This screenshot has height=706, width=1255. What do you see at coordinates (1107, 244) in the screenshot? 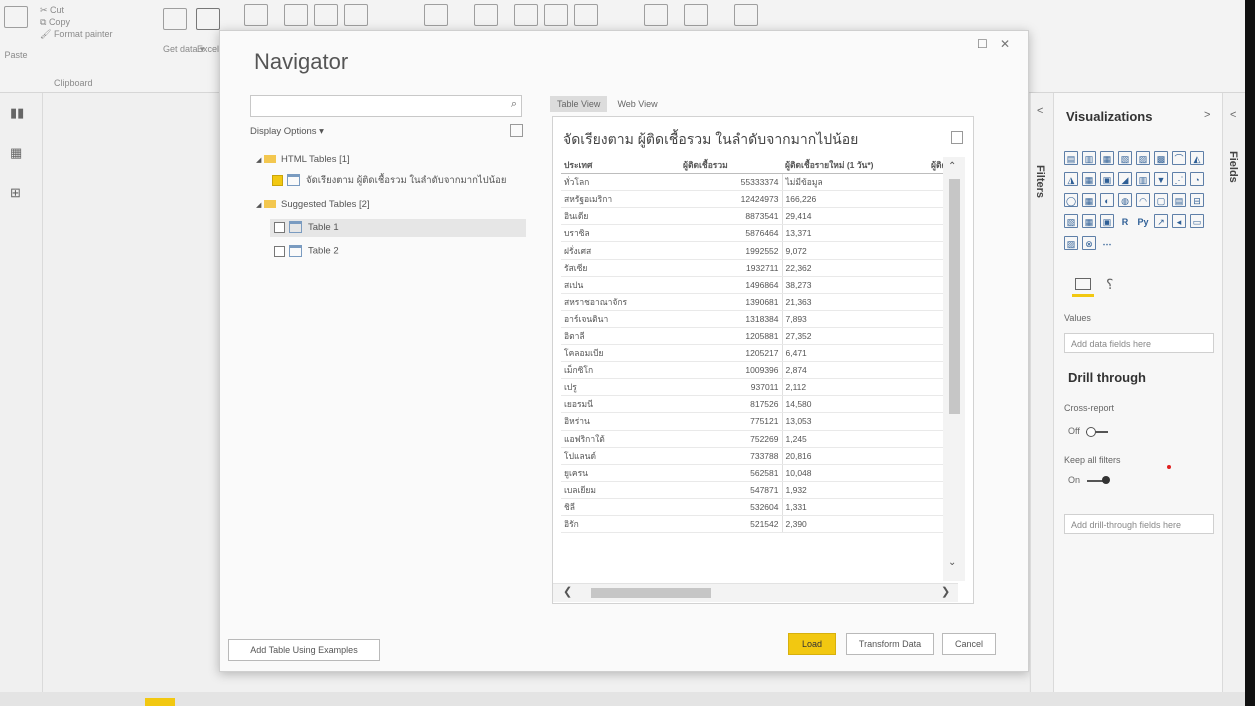
I see `visual-type-icon: ⋯` at bounding box center [1107, 244].